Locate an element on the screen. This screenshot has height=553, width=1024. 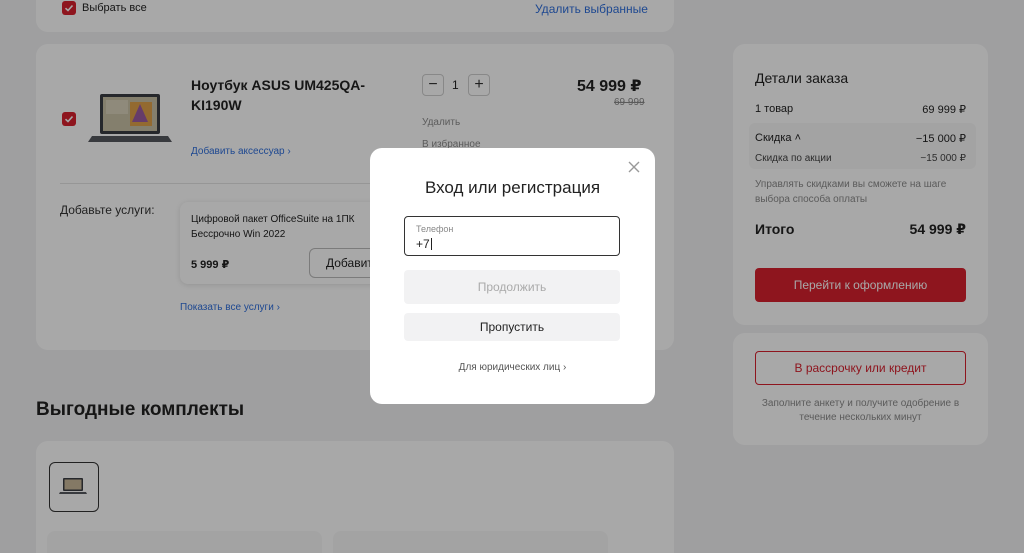
legal-entities-label: Для юридических лиц is located at coordinates (509, 367).